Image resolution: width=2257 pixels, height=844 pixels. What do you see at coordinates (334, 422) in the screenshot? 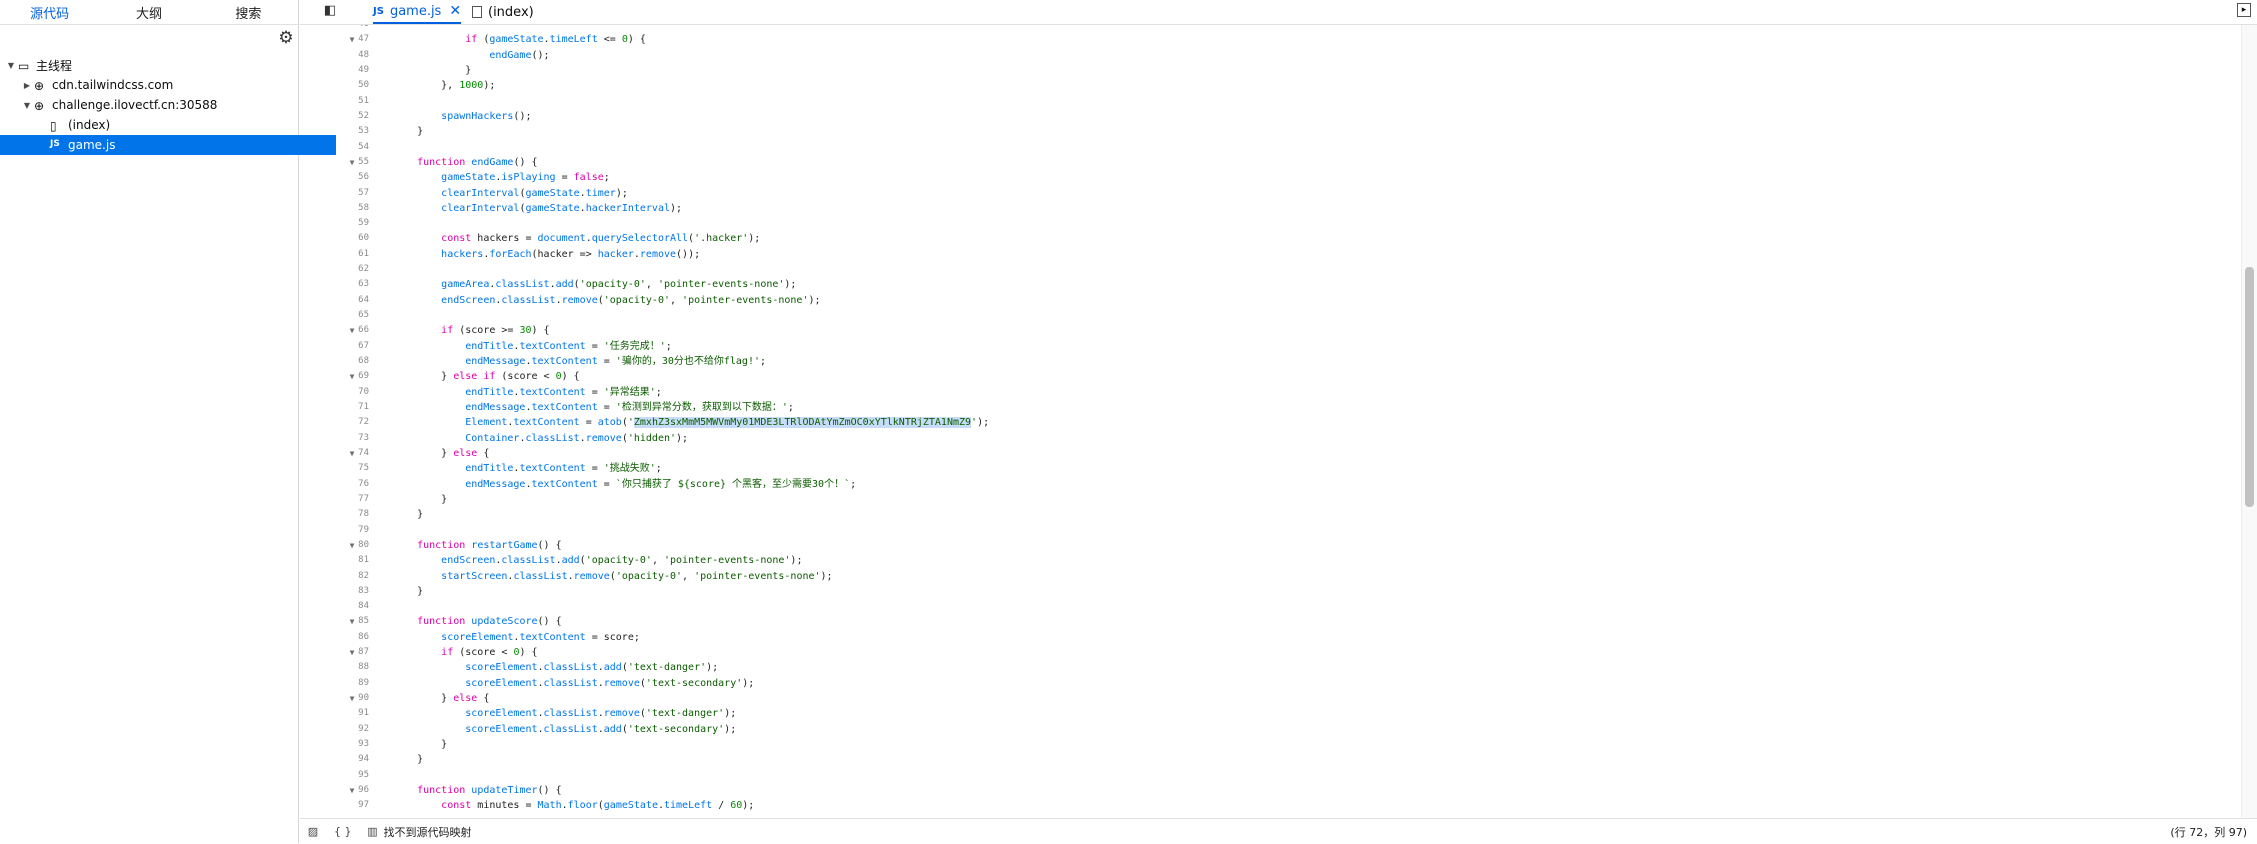
I see `line-number: 72` at bounding box center [334, 422].